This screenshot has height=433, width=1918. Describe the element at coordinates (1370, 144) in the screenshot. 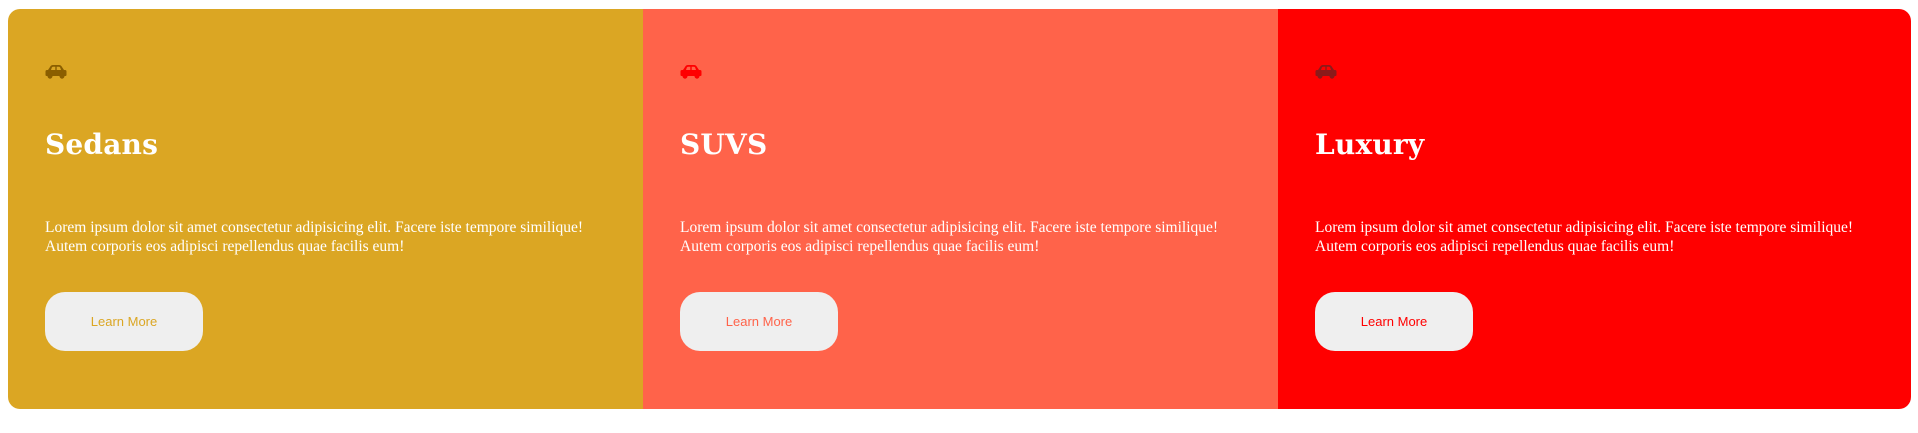

I see `card-title: Luxury` at that location.